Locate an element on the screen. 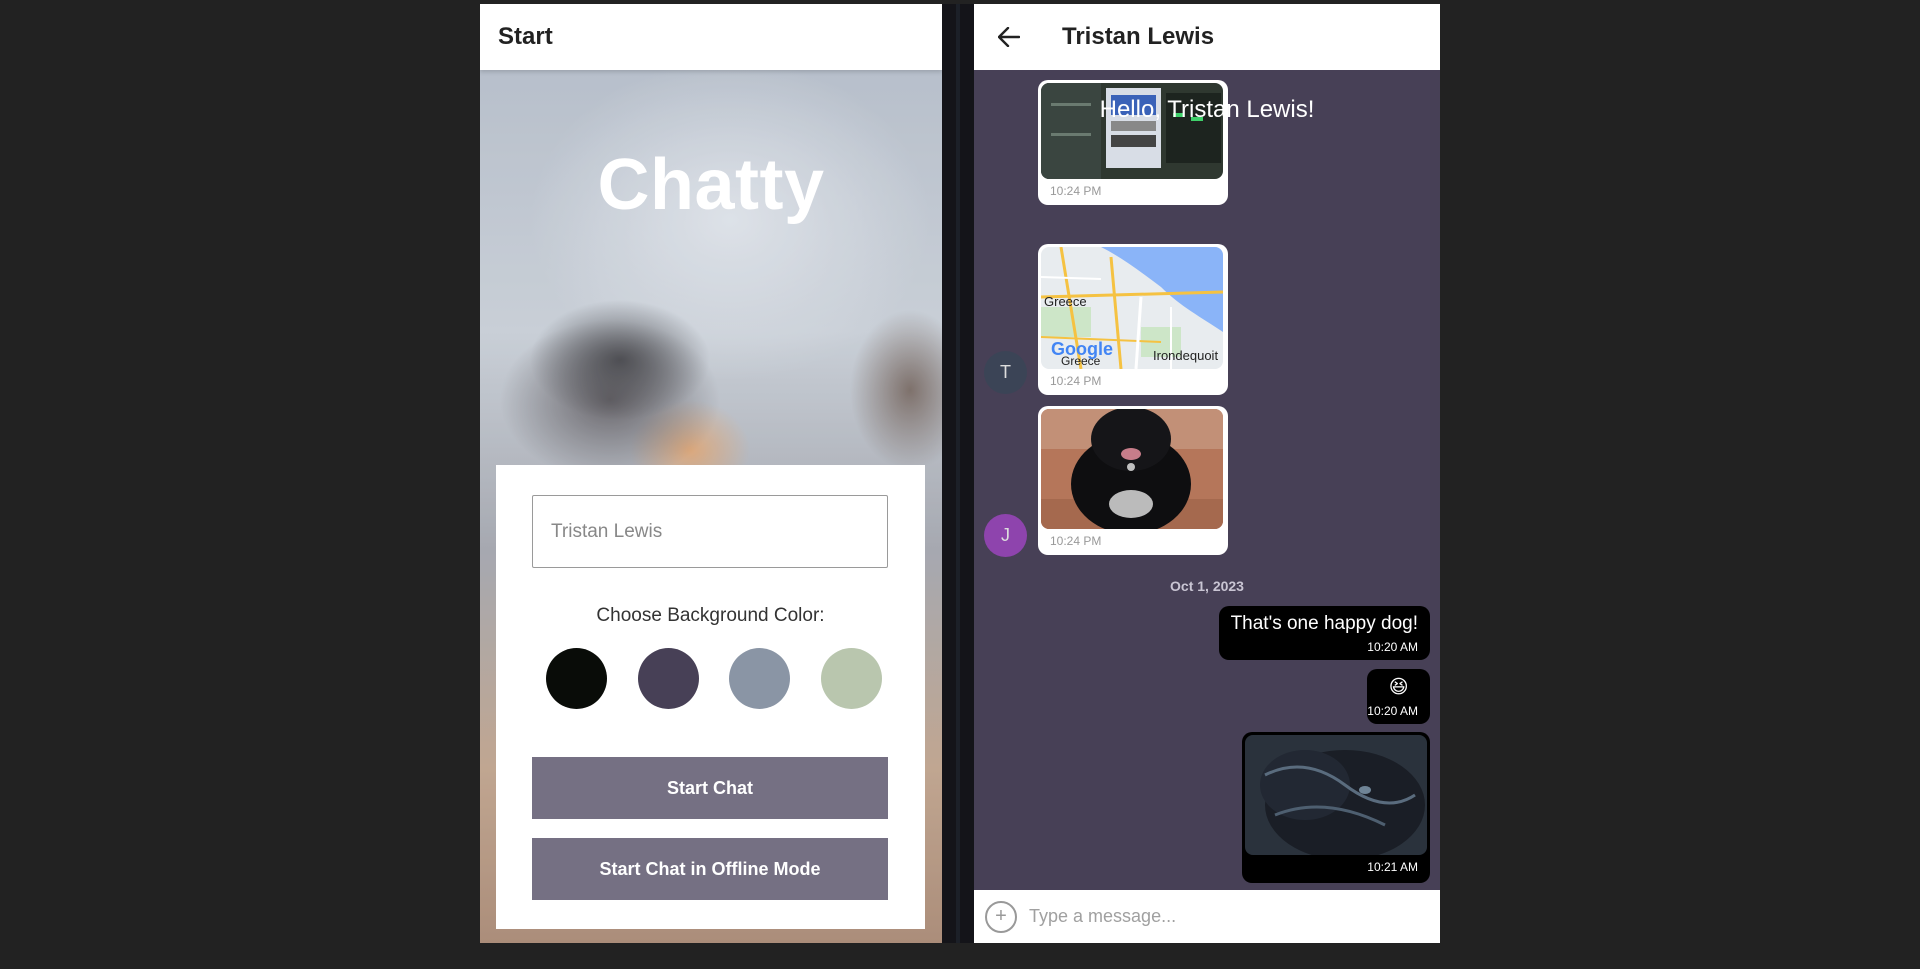 The image size is (1920, 969). color-swatches is located at coordinates (714, 679).